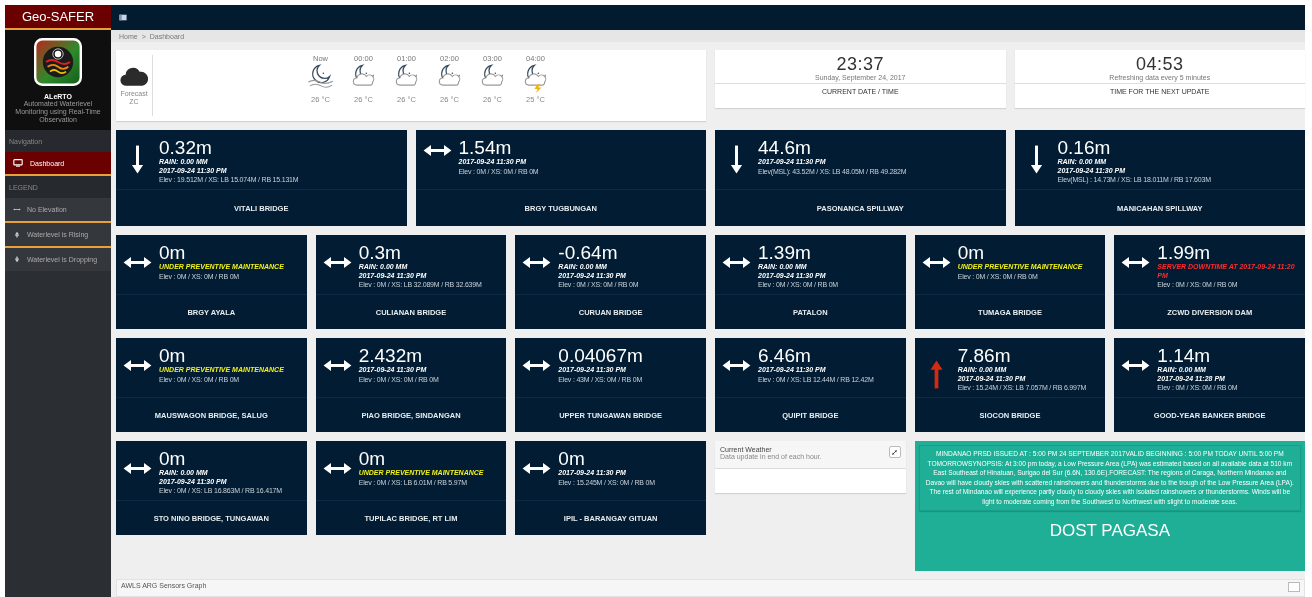 Image resolution: width=1312 pixels, height=597 pixels. I want to click on expand-button, so click(894, 452).